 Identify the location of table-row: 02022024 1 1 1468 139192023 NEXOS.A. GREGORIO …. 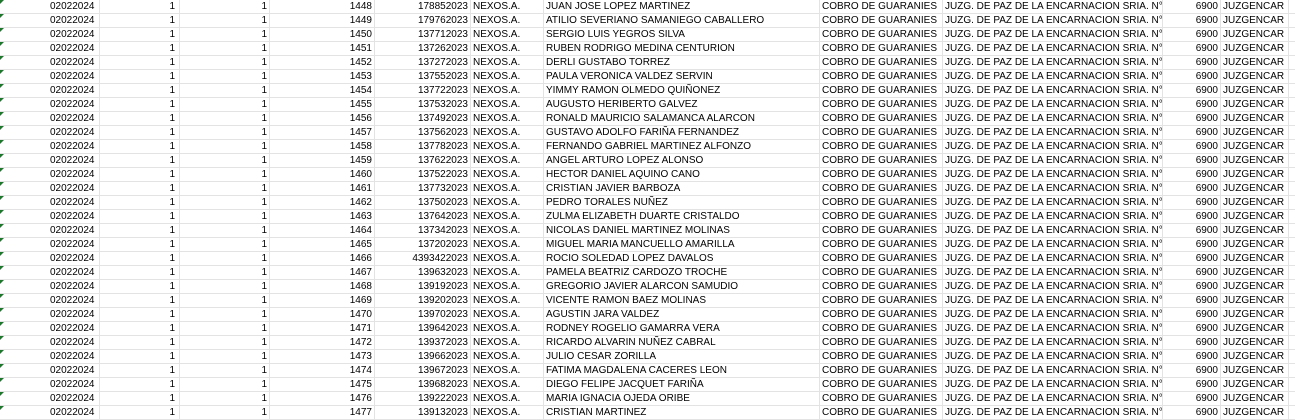
(647, 287).